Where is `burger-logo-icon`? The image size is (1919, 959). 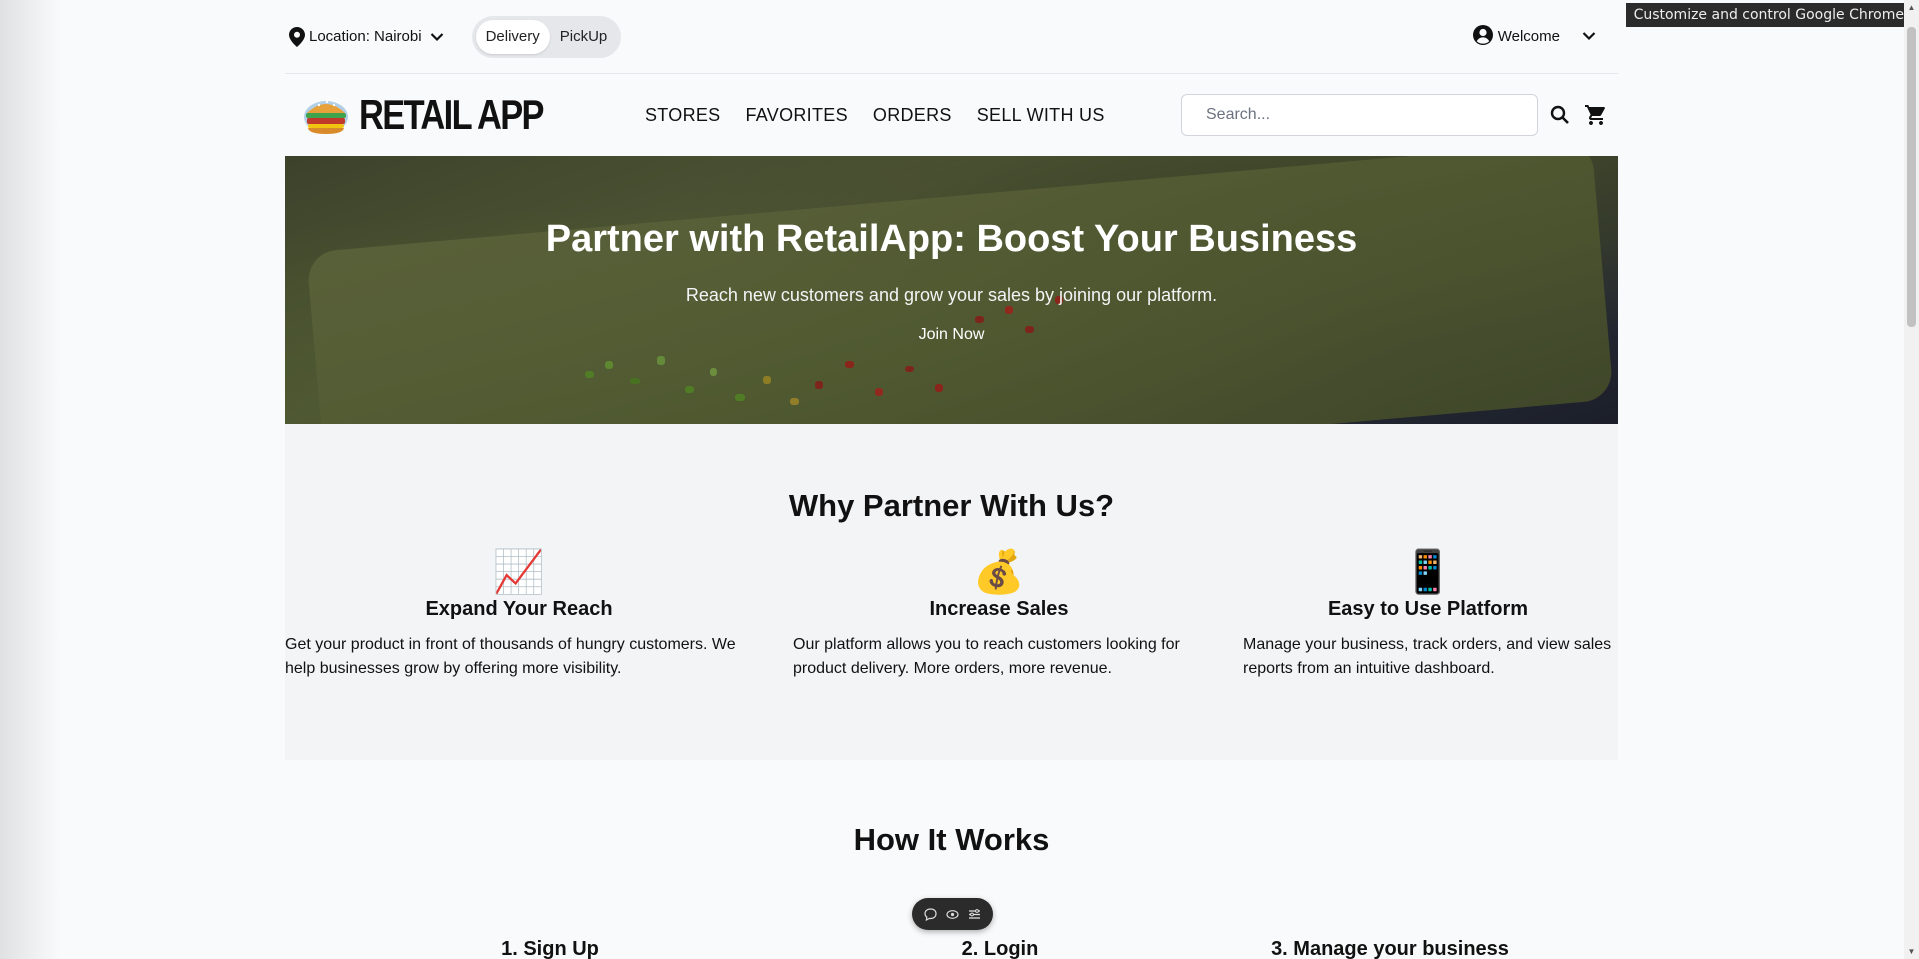
burger-logo-icon is located at coordinates (326, 115).